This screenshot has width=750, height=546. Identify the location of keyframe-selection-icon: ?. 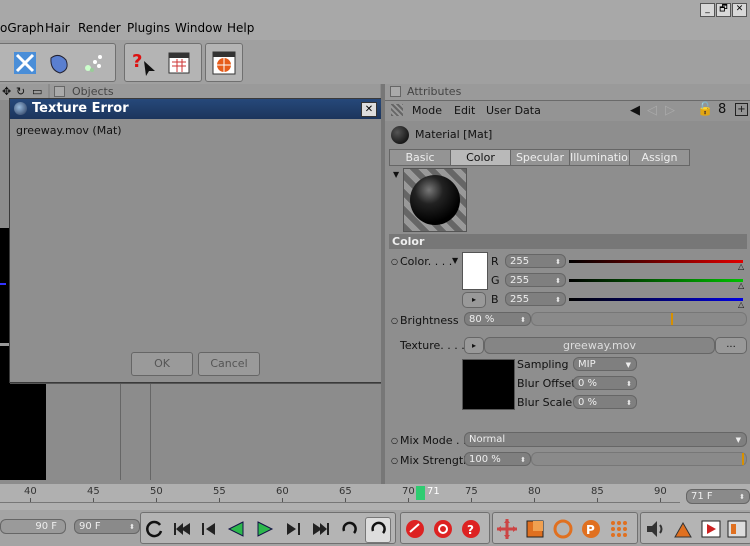
(471, 529).